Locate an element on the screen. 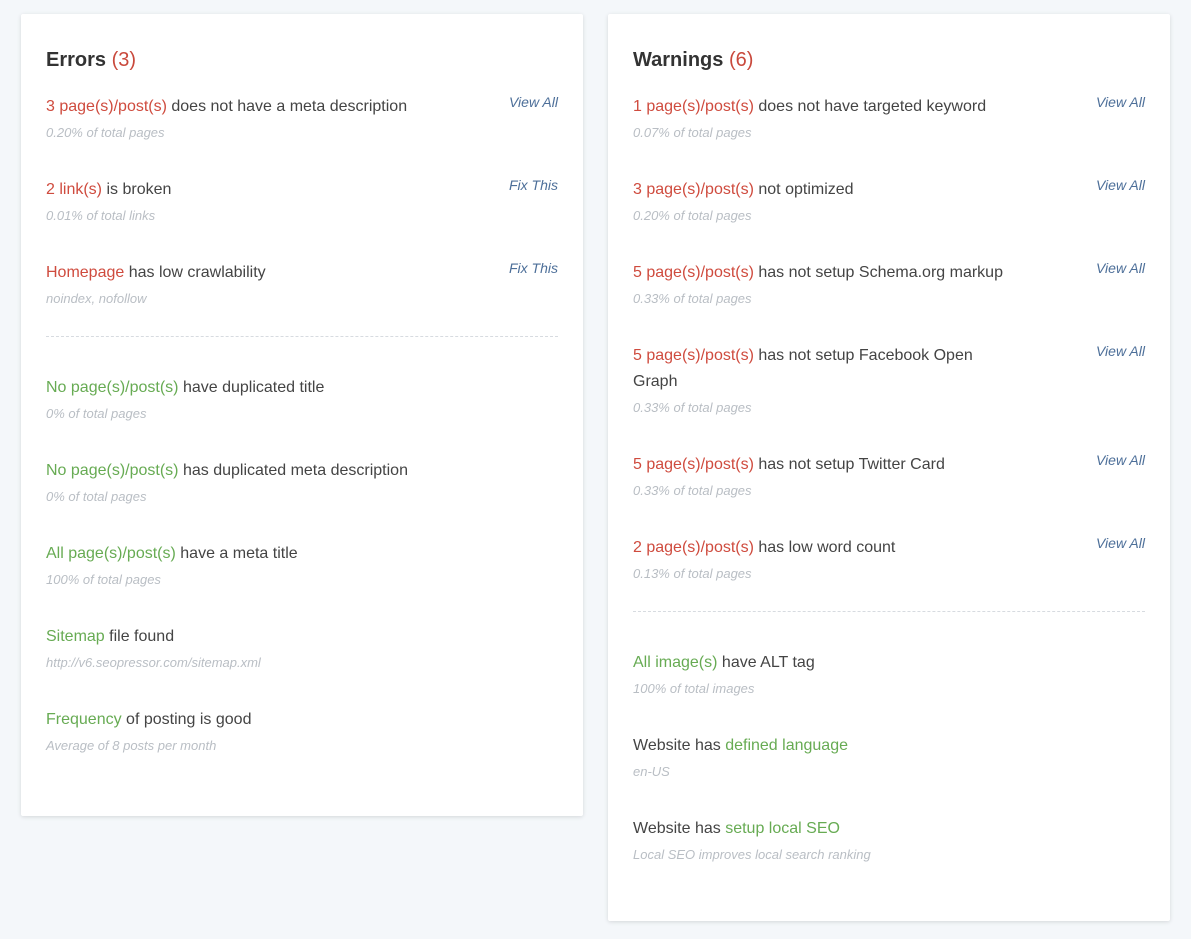  warning-item-subtext: 0.13% of total pages is located at coordinates (692, 573).